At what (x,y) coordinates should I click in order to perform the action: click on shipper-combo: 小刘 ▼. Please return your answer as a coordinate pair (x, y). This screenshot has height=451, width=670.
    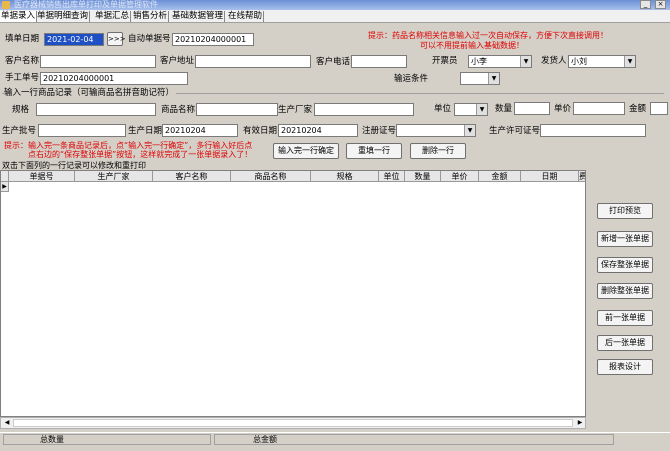
    Looking at the image, I should click on (602, 61).